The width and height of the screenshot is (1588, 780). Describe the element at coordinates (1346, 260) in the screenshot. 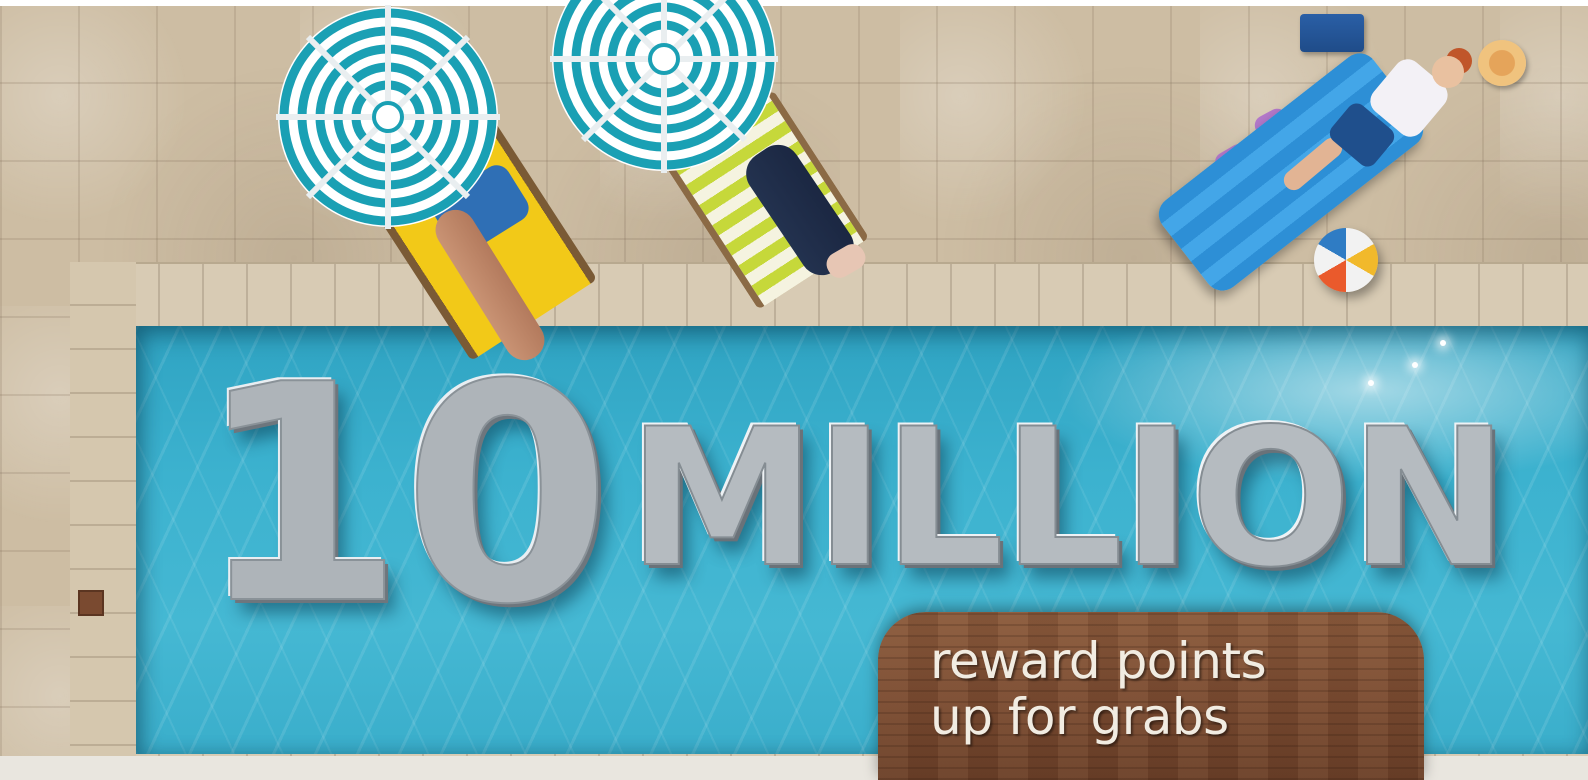

I see `beach-ball-icon` at that location.